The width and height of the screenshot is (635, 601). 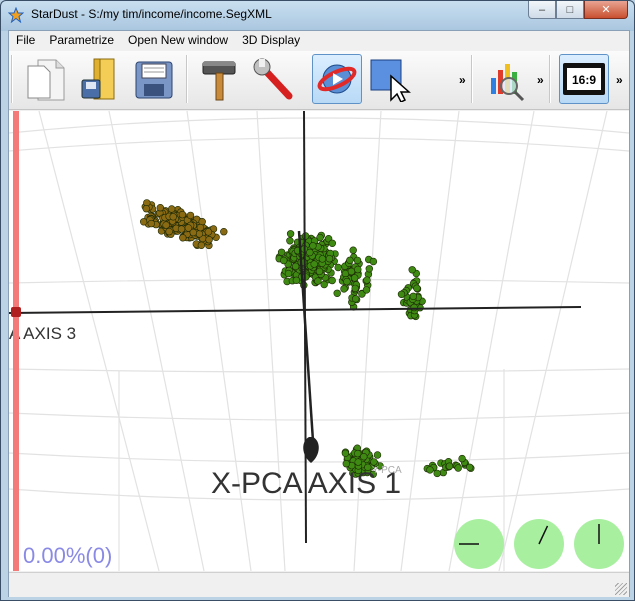 What do you see at coordinates (387, 470) in the screenshot?
I see `y-pca-axis-label: Y-PCA` at bounding box center [387, 470].